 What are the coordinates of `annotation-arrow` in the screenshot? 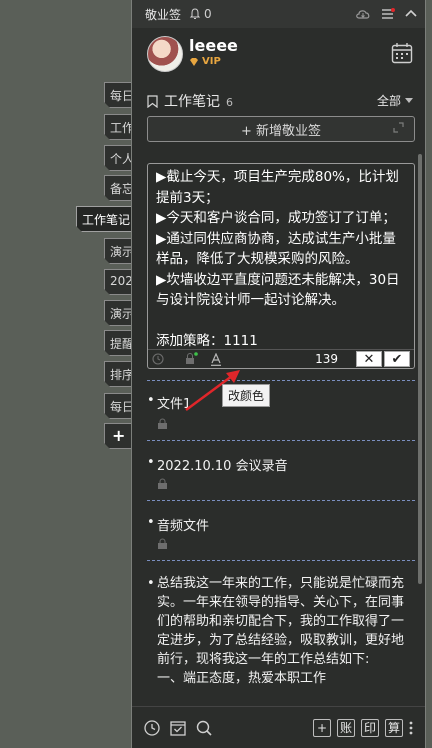 It's located at (212, 391).